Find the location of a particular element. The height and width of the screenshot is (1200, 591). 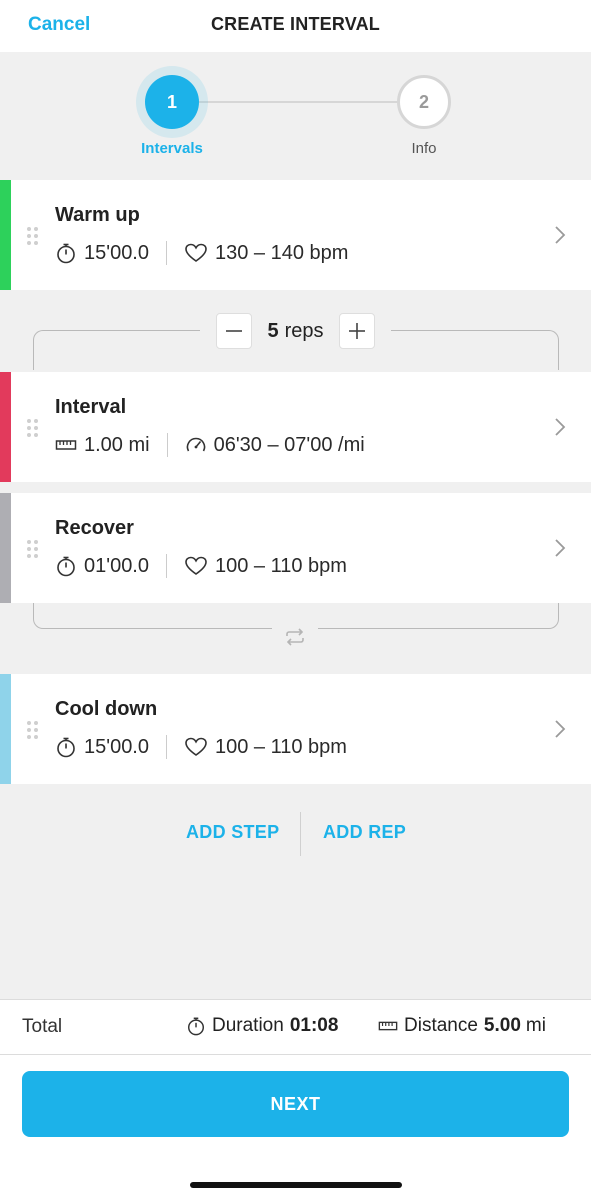

minus-icon is located at coordinates (234, 331).